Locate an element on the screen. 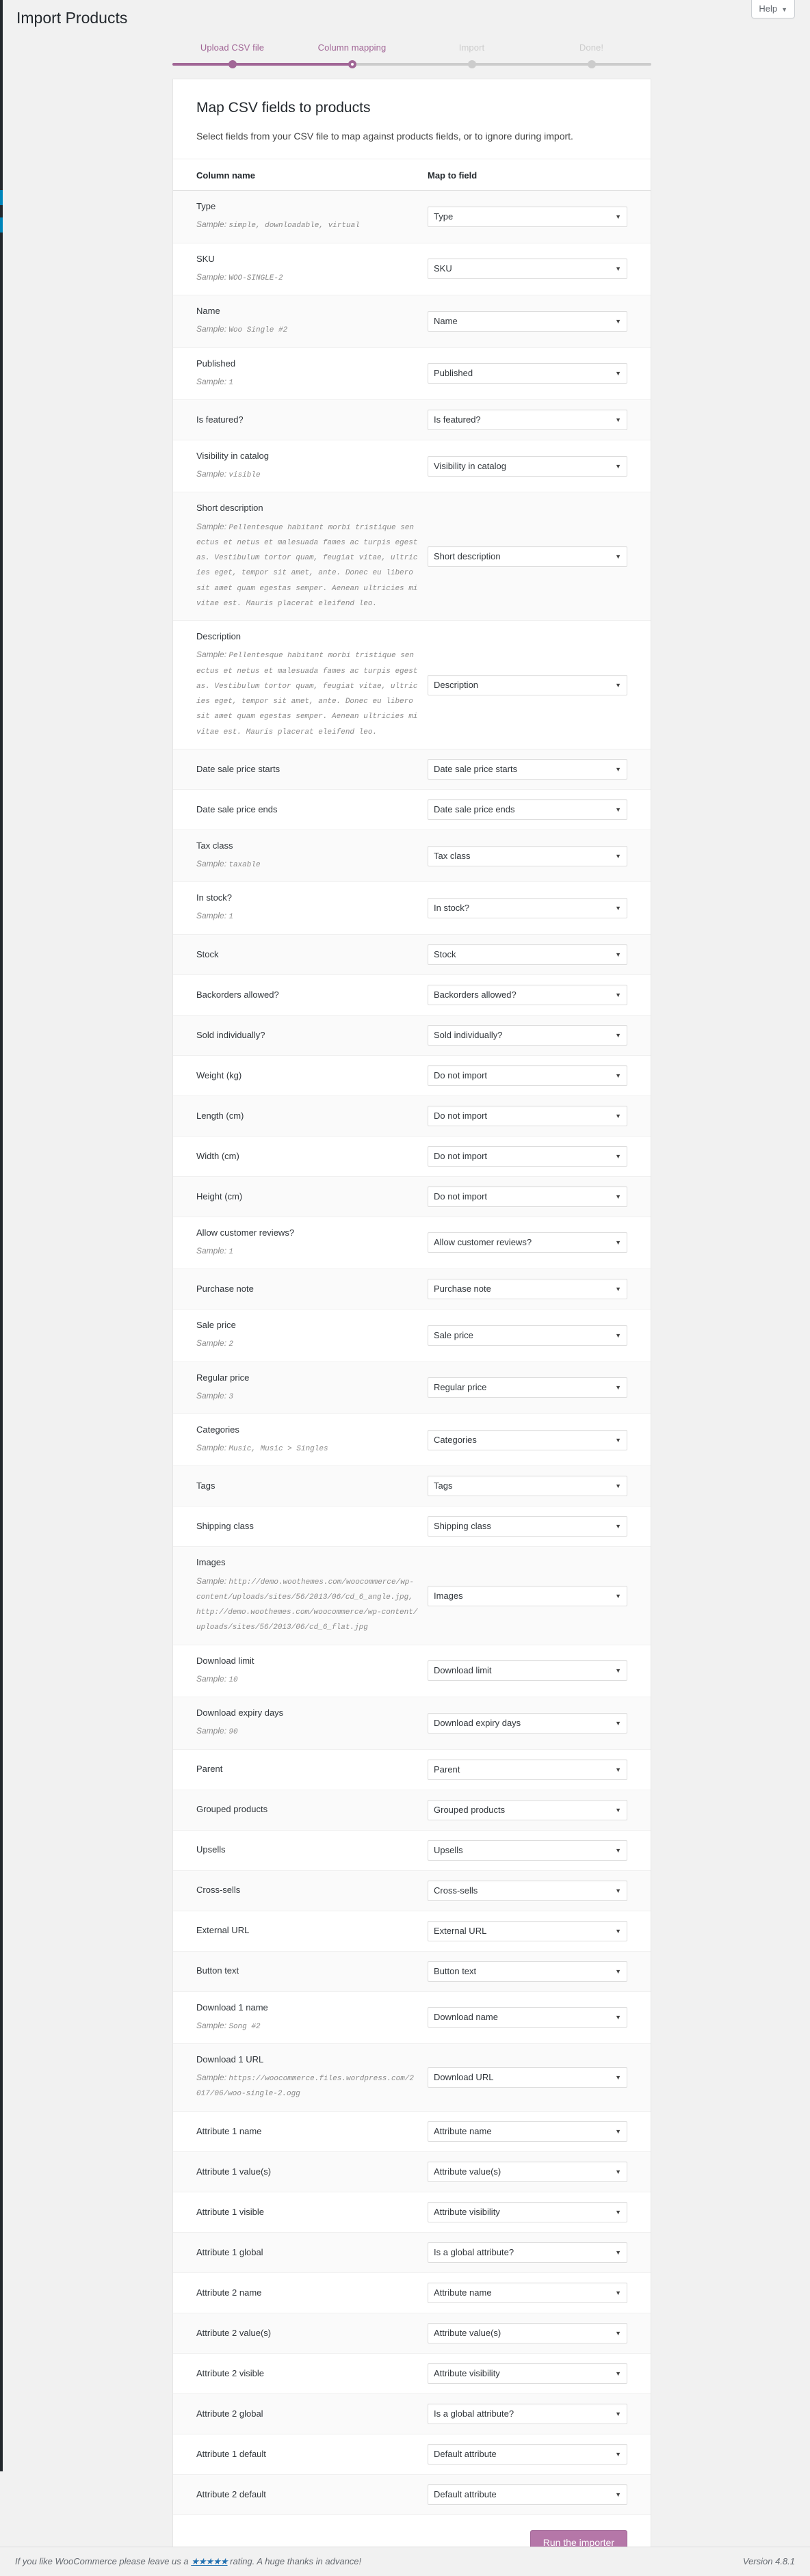  rating-stars-link: ★★★★★ is located at coordinates (209, 2561).